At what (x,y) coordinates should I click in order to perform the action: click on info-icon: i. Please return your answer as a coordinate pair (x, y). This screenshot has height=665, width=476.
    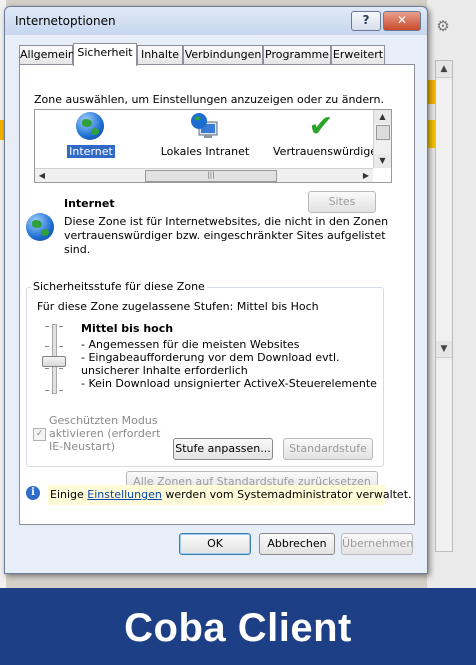
    Looking at the image, I should click on (33, 493).